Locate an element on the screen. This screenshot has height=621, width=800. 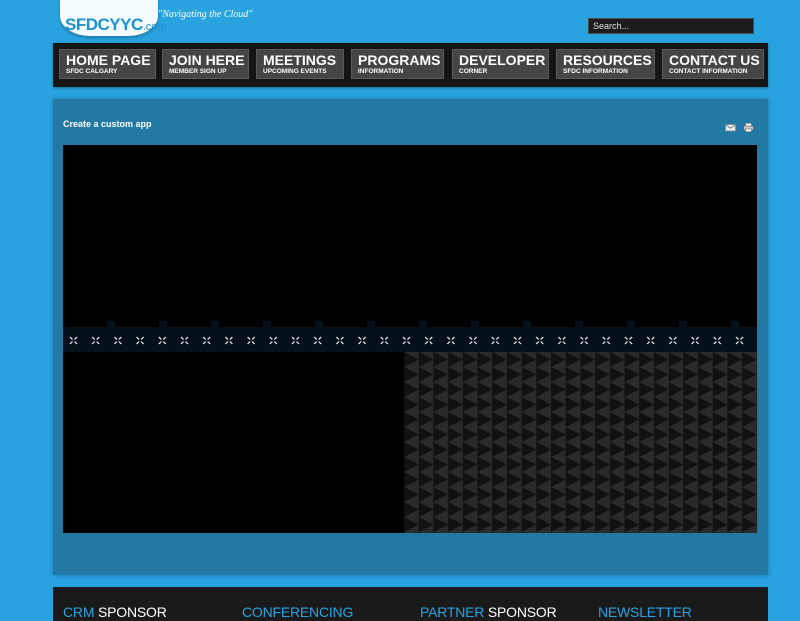
nav-item-label: DEVELOPER is located at coordinates (502, 60).